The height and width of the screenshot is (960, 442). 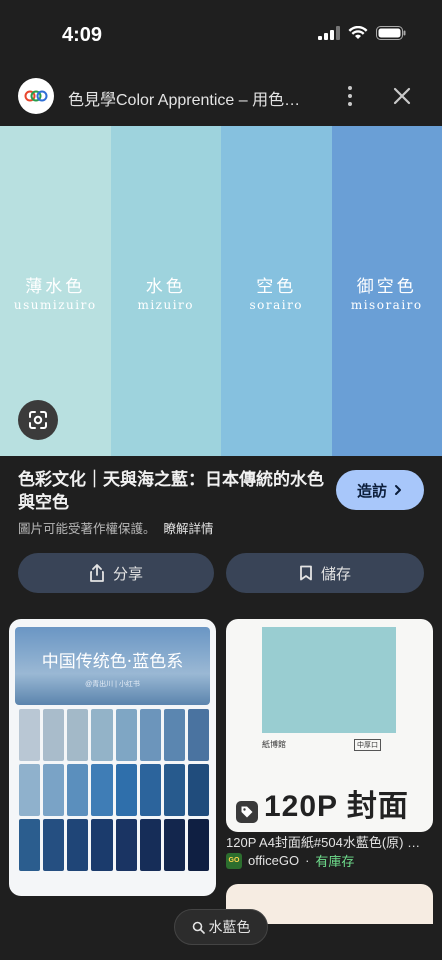 I want to click on wifi-icon, so click(x=358, y=32).